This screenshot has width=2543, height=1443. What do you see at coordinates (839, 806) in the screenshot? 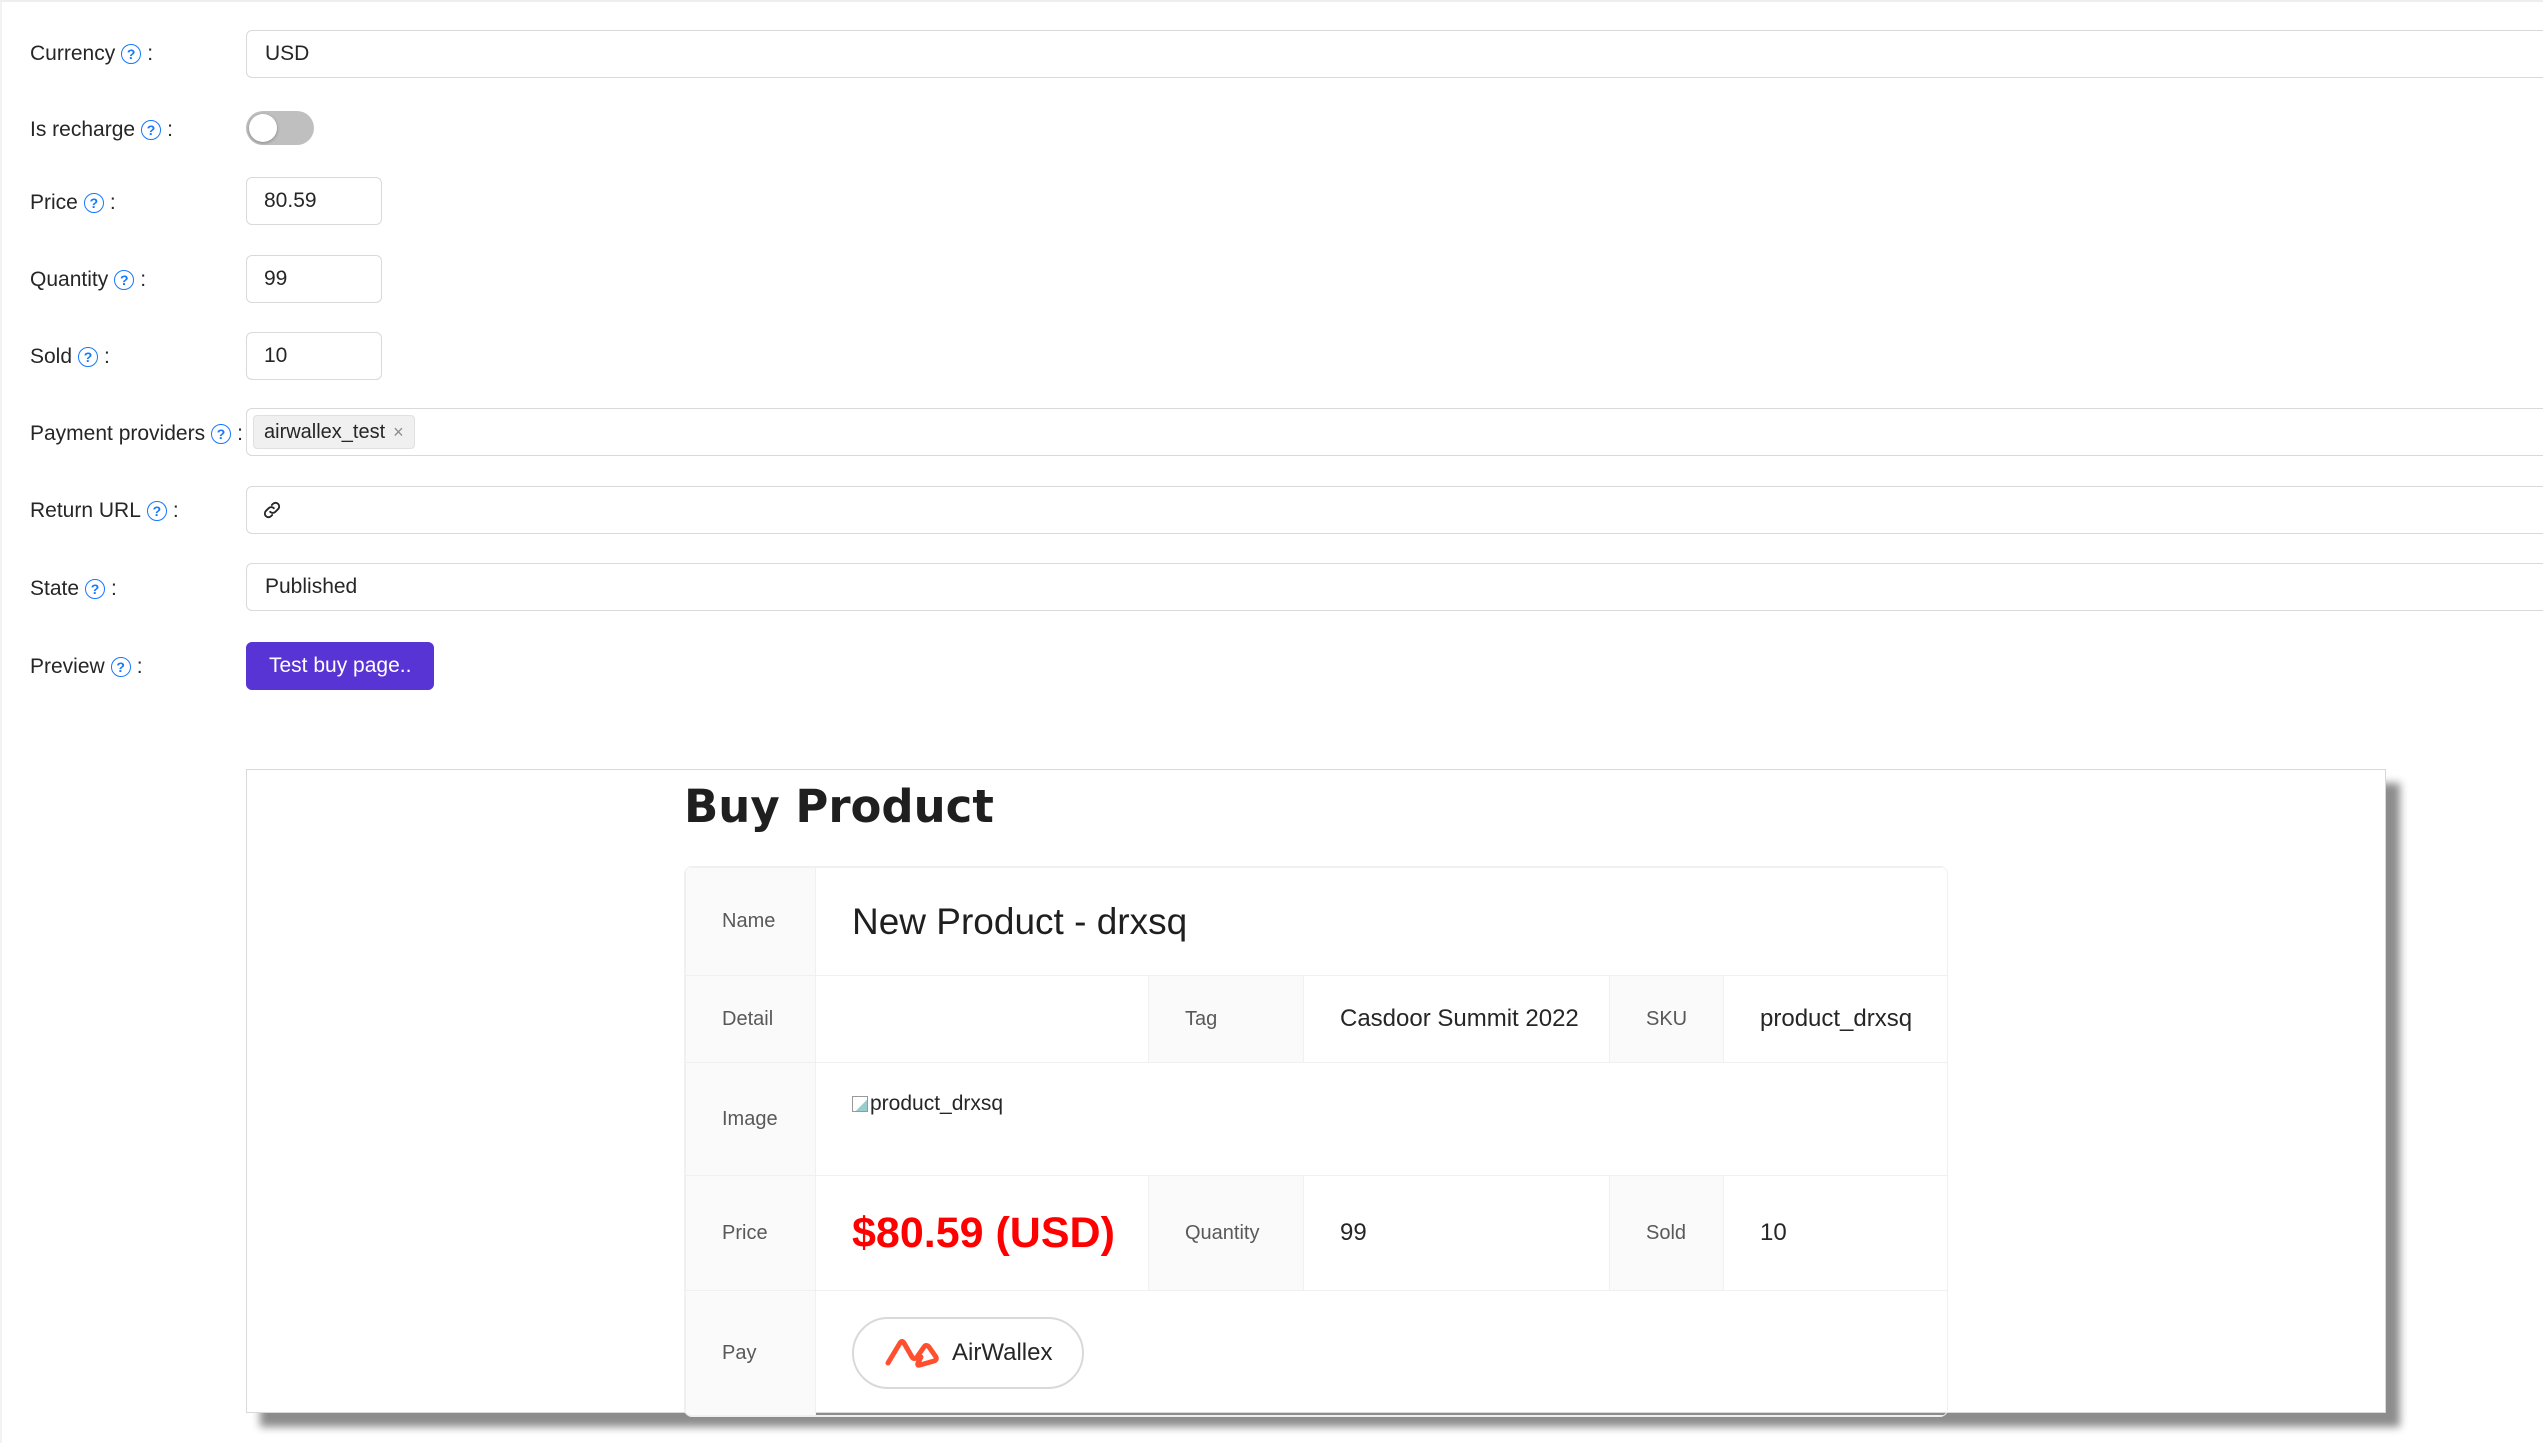
I see `buy-product-title: Buy Product` at bounding box center [839, 806].